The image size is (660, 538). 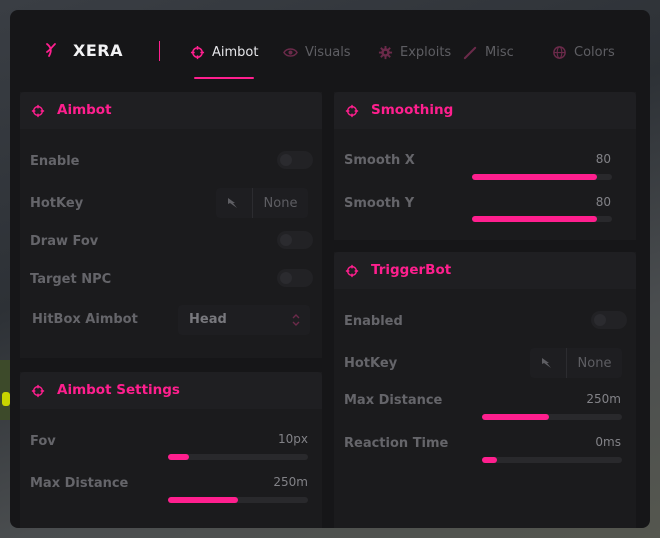 I want to click on active-tab-indicator, so click(x=224, y=78).